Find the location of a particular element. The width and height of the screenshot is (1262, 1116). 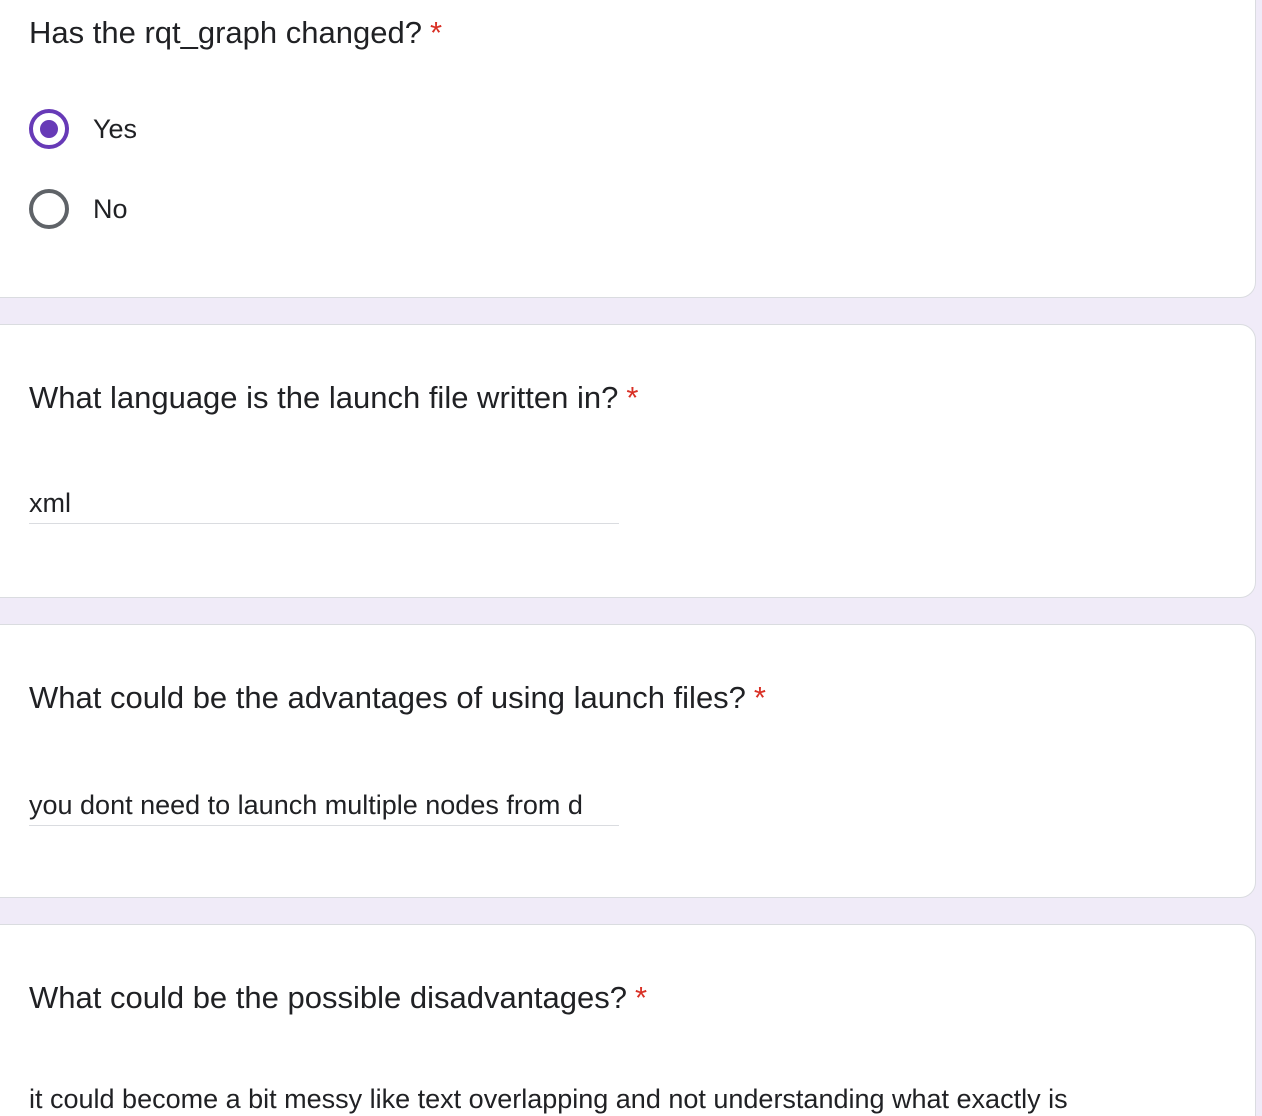

question-title: Has the rqt_graph changed? * is located at coordinates (235, 33).